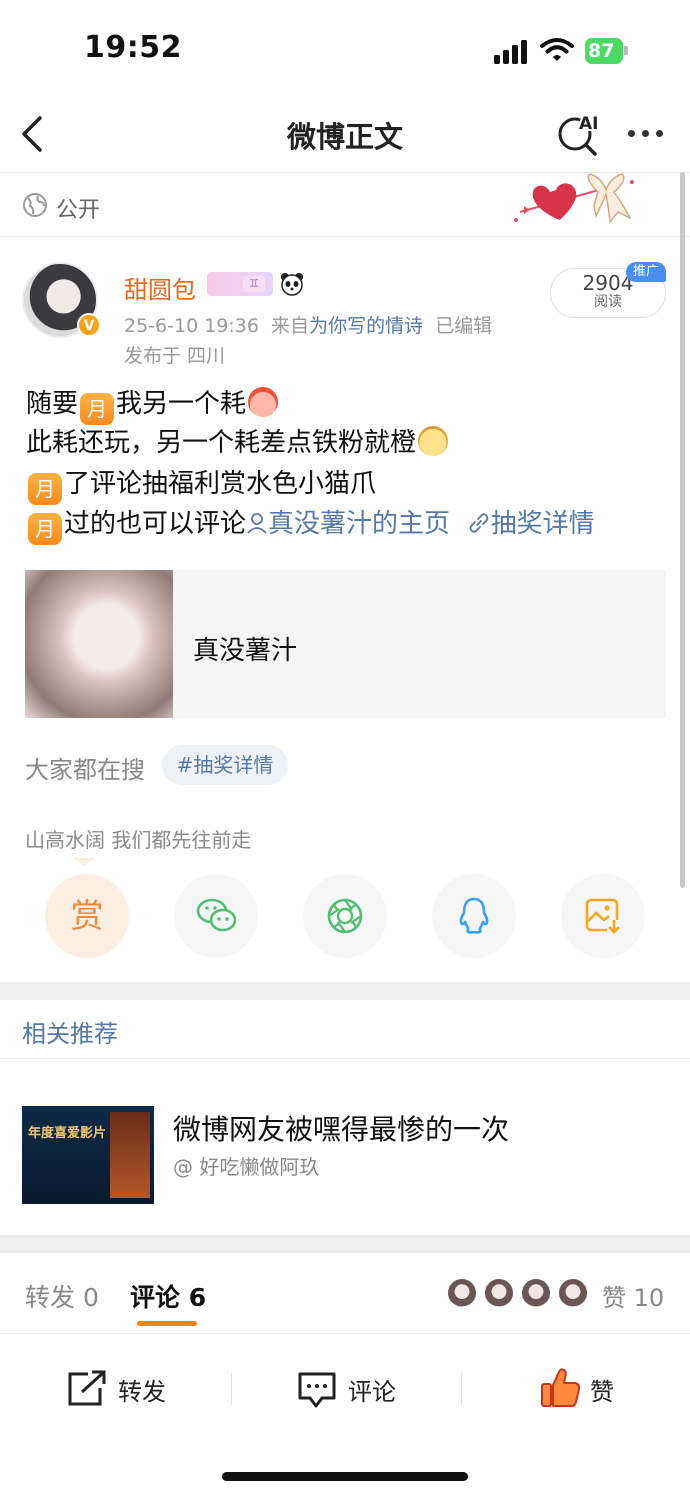 This screenshot has width=690, height=1496. I want to click on globe-icon, so click(35, 205).